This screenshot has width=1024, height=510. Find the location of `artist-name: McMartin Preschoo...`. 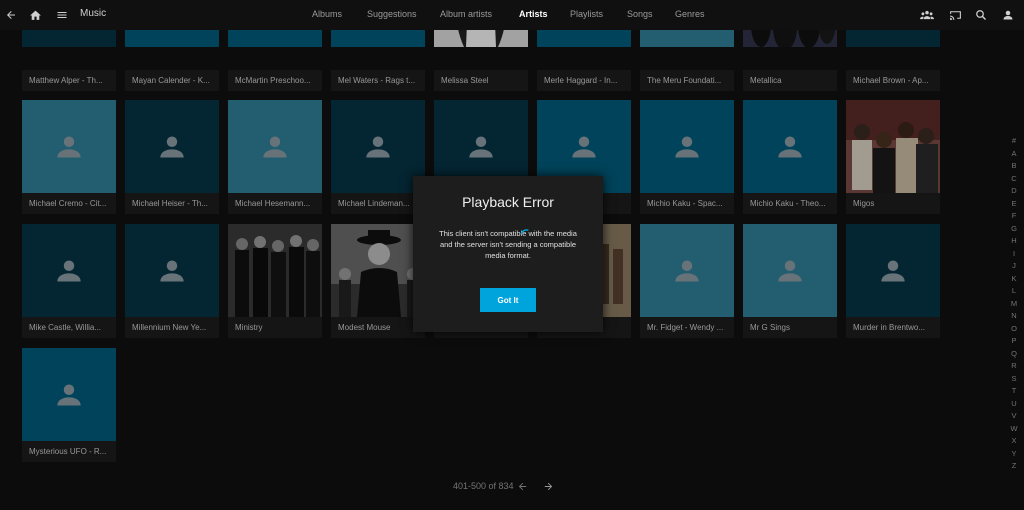

artist-name: McMartin Preschoo... is located at coordinates (275, 80).